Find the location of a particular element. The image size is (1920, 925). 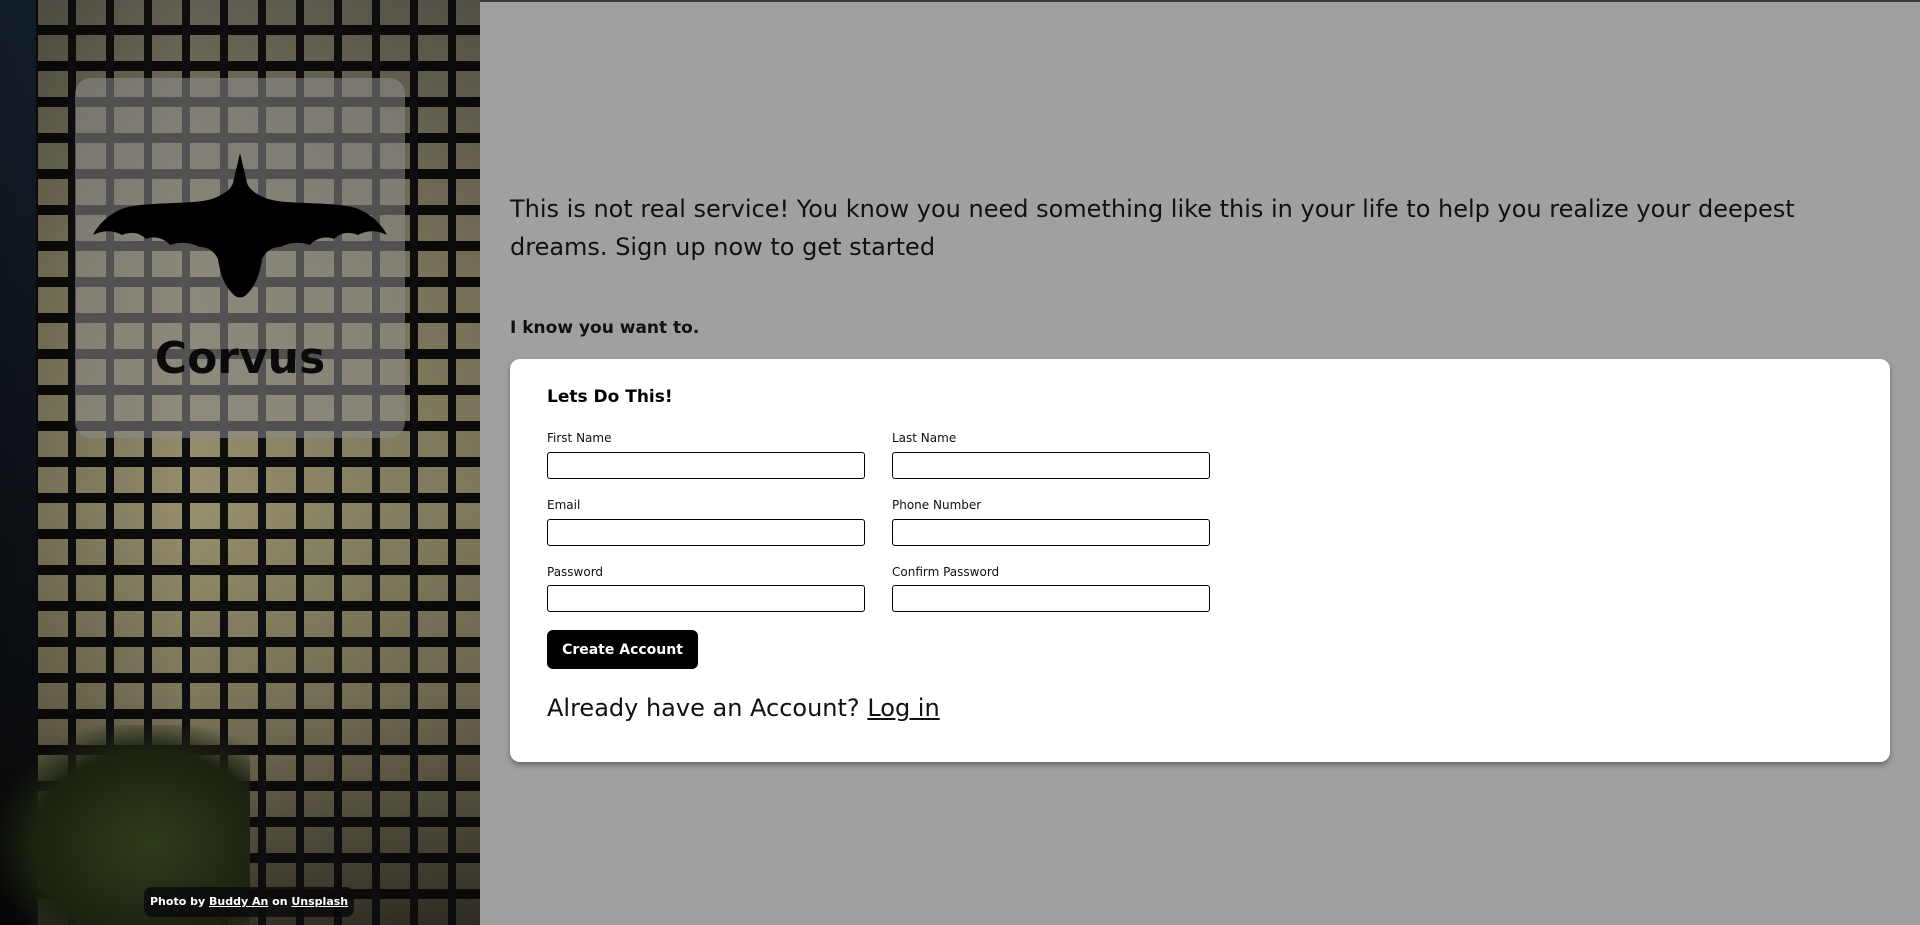

password-label: Password is located at coordinates (575, 572).